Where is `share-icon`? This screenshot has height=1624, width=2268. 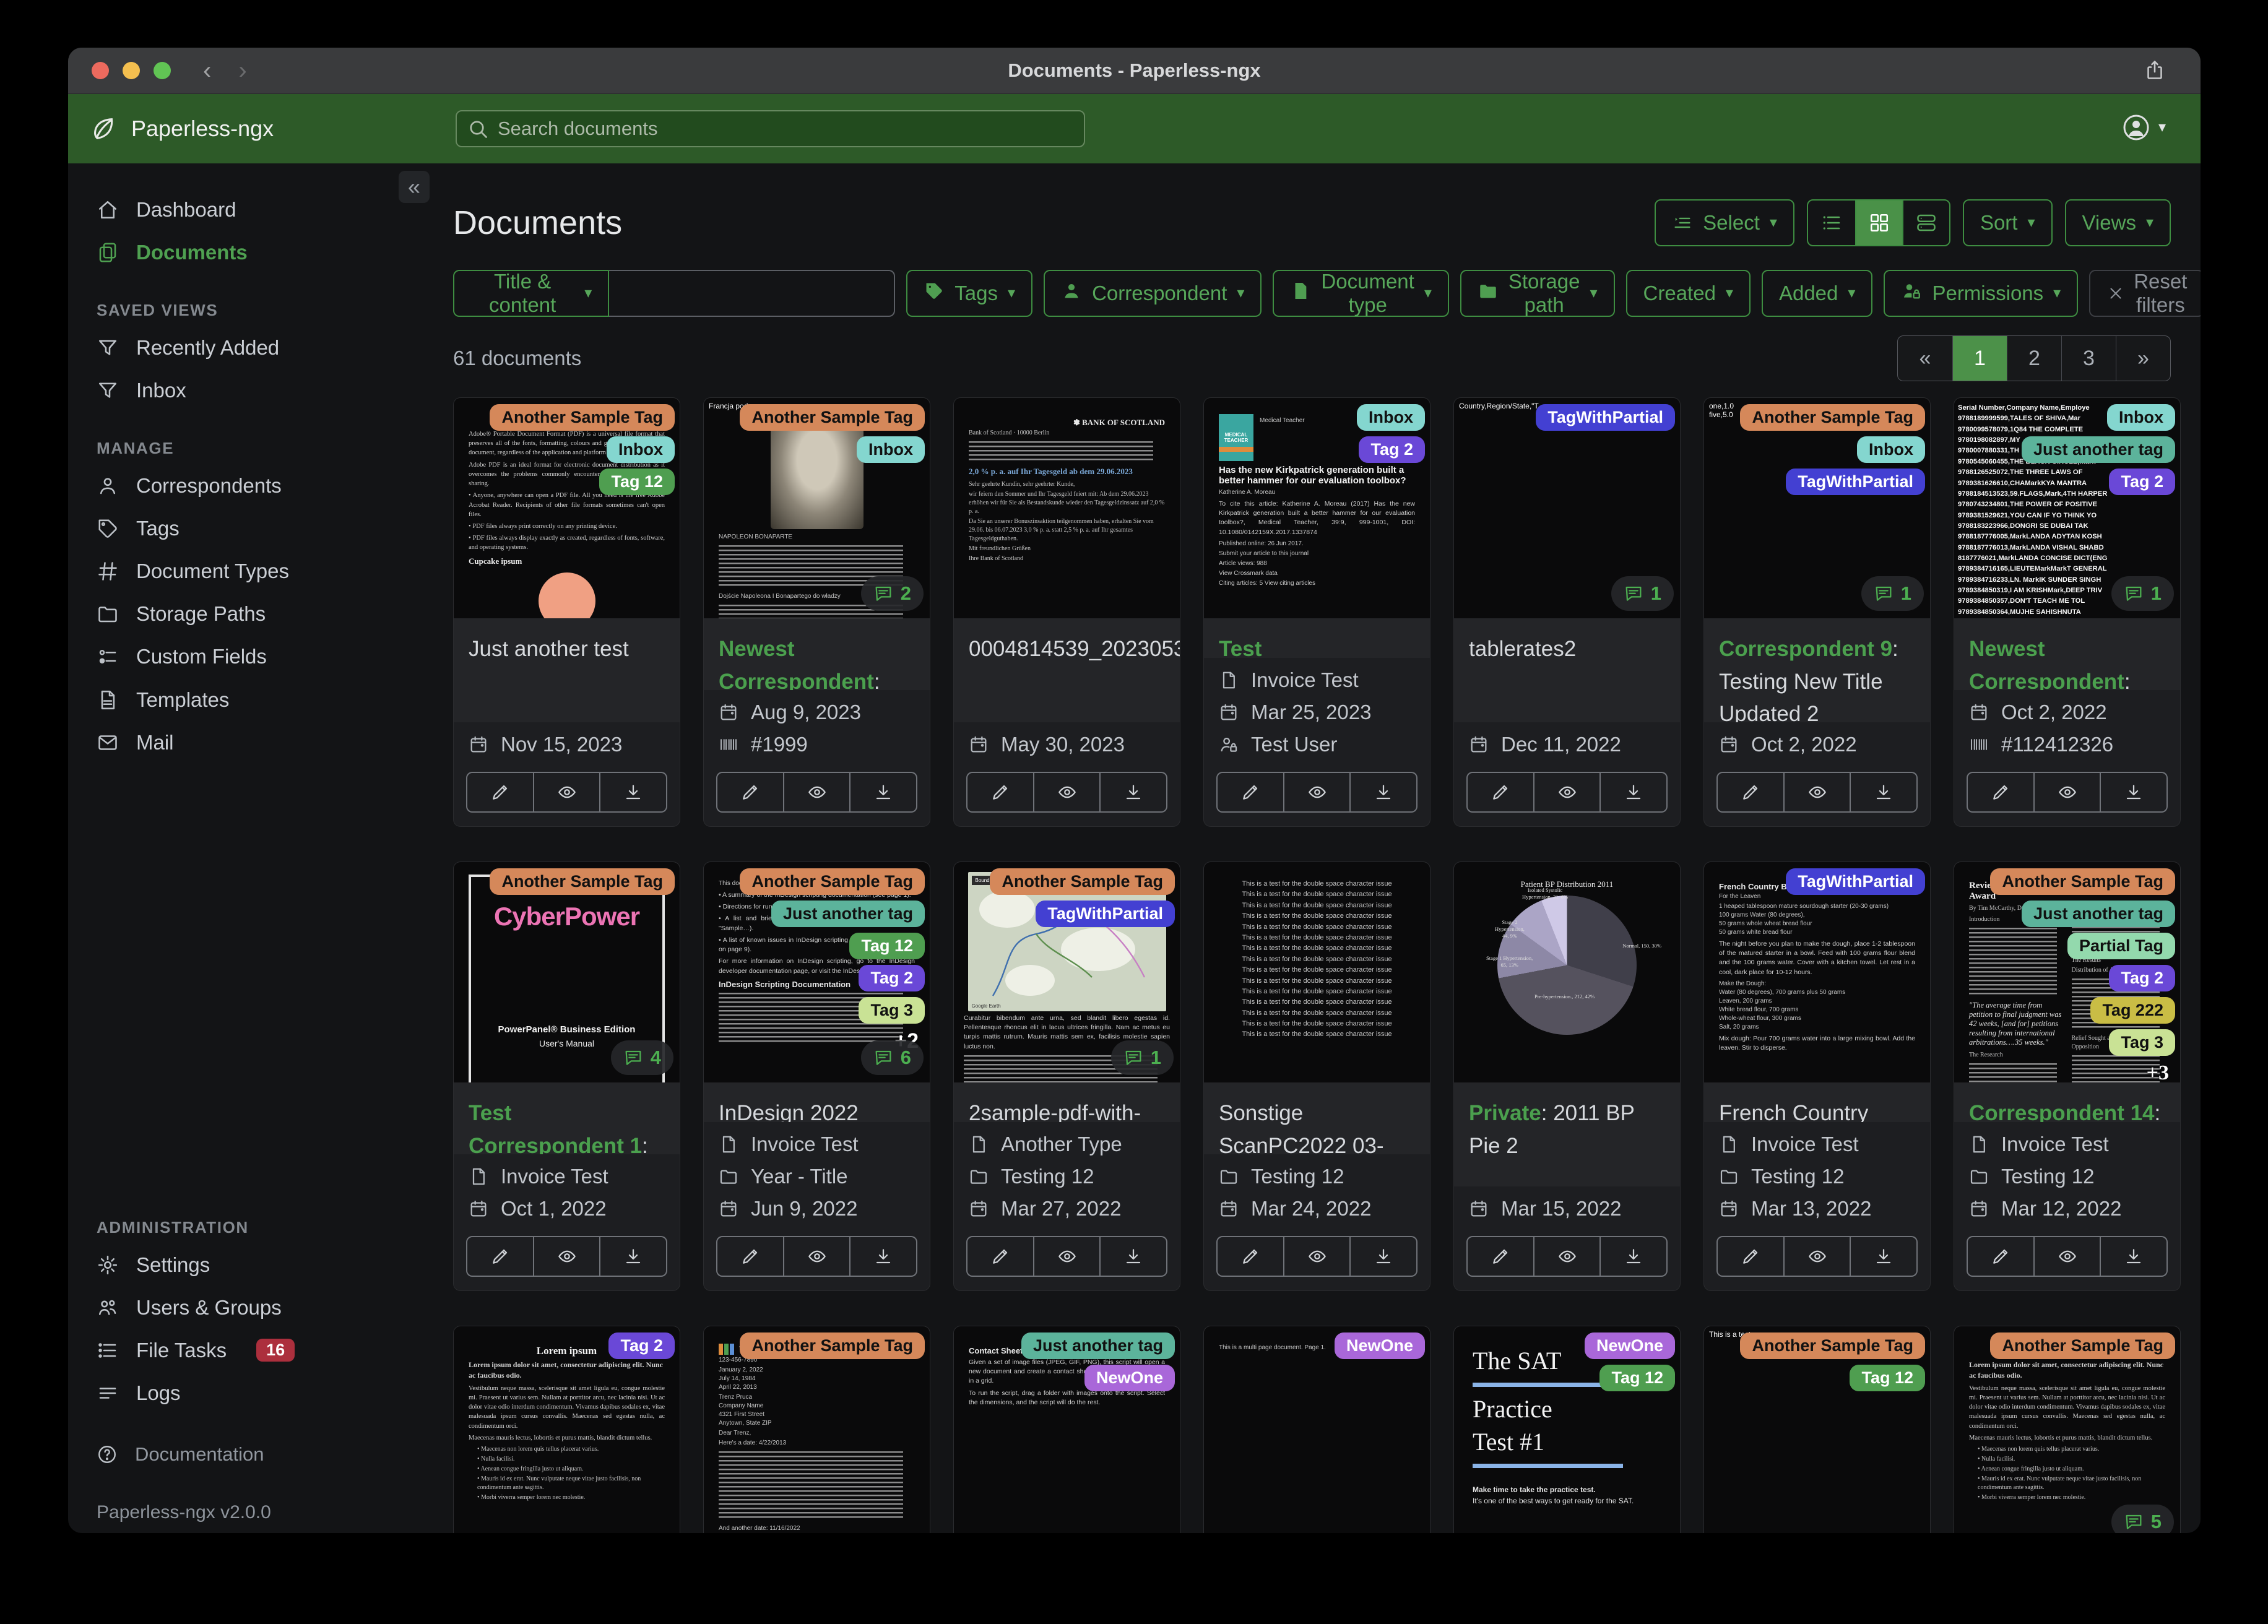 share-icon is located at coordinates (2155, 70).